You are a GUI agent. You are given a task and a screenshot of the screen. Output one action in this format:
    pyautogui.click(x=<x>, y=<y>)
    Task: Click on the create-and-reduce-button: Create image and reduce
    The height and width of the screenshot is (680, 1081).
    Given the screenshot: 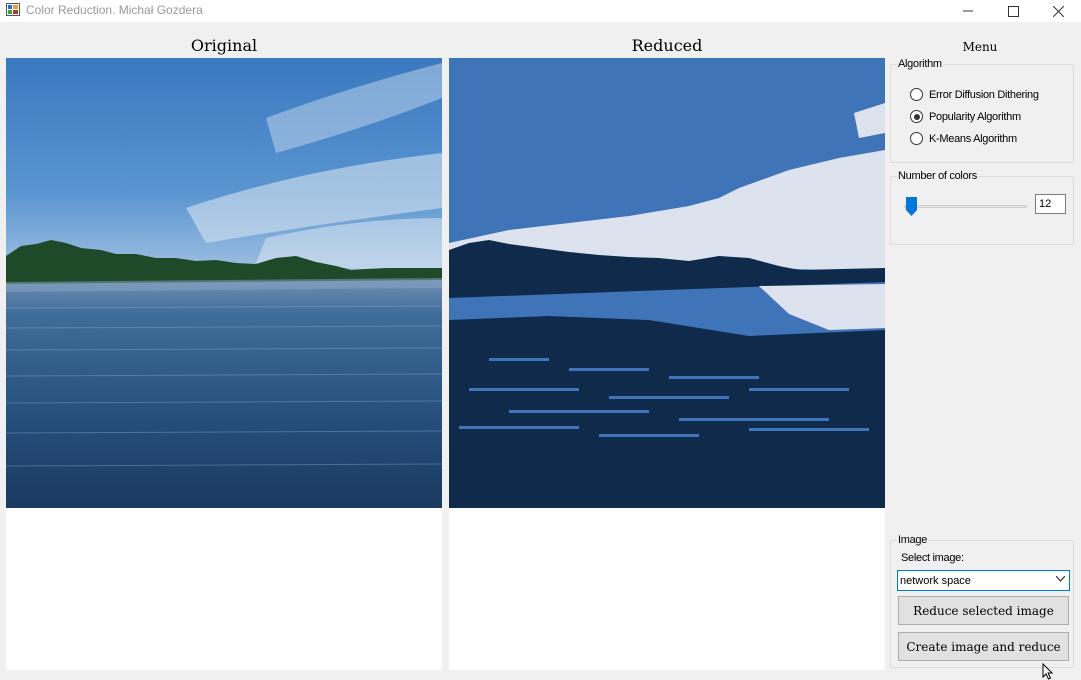 What is the action you would take?
    pyautogui.click(x=983, y=646)
    